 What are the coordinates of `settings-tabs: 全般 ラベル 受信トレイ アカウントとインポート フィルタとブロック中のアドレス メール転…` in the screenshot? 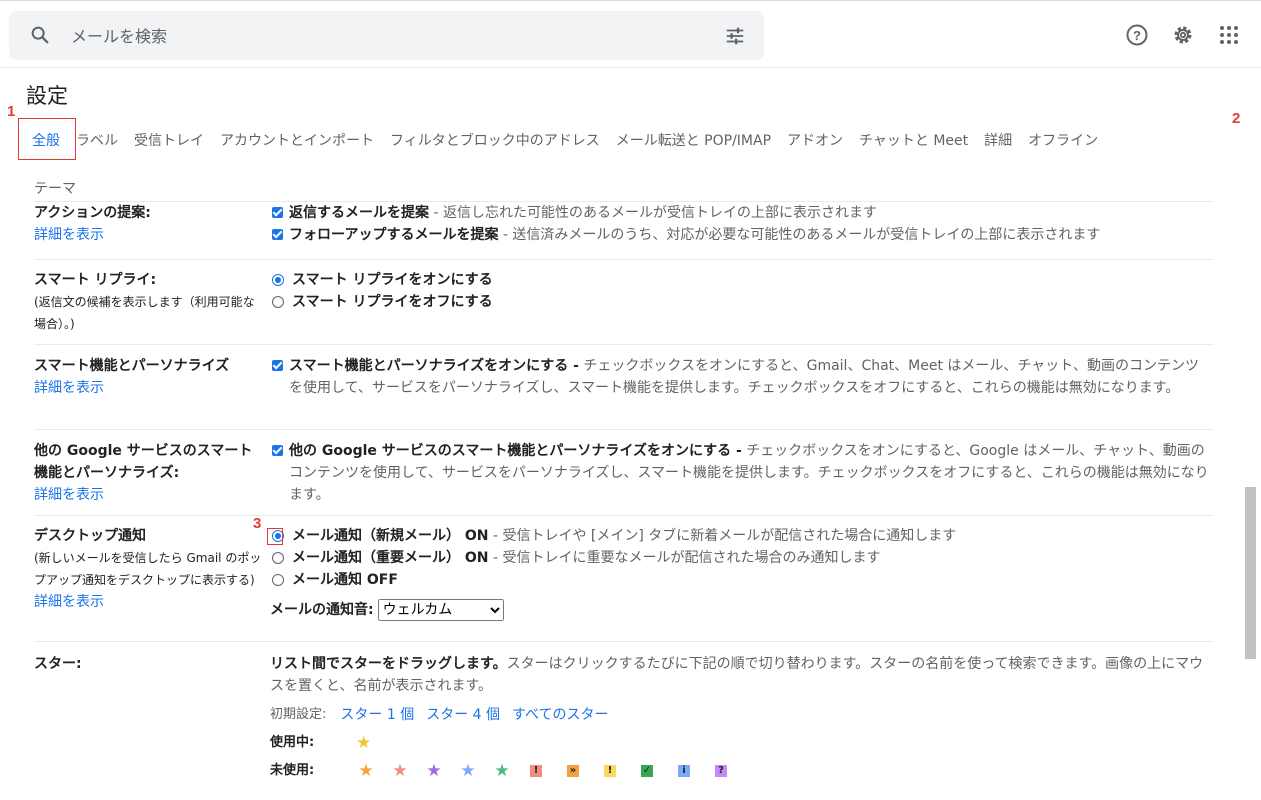 It's located at (629, 161).